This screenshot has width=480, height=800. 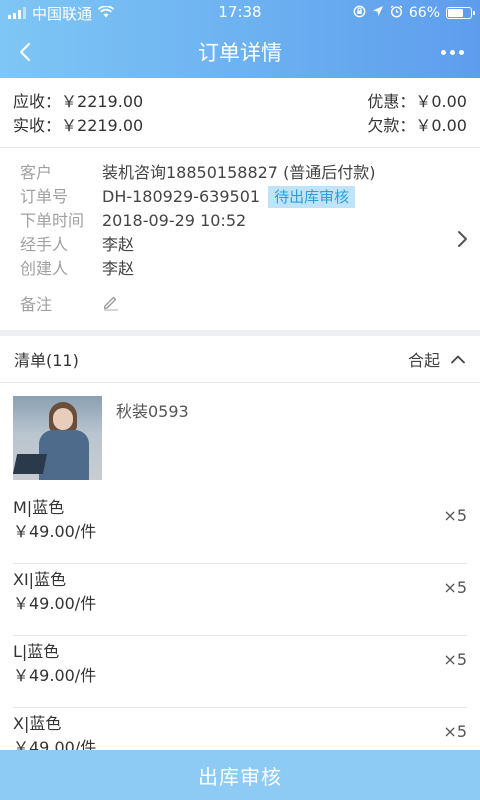 What do you see at coordinates (458, 359) in the screenshot?
I see `chevron-up-icon` at bounding box center [458, 359].